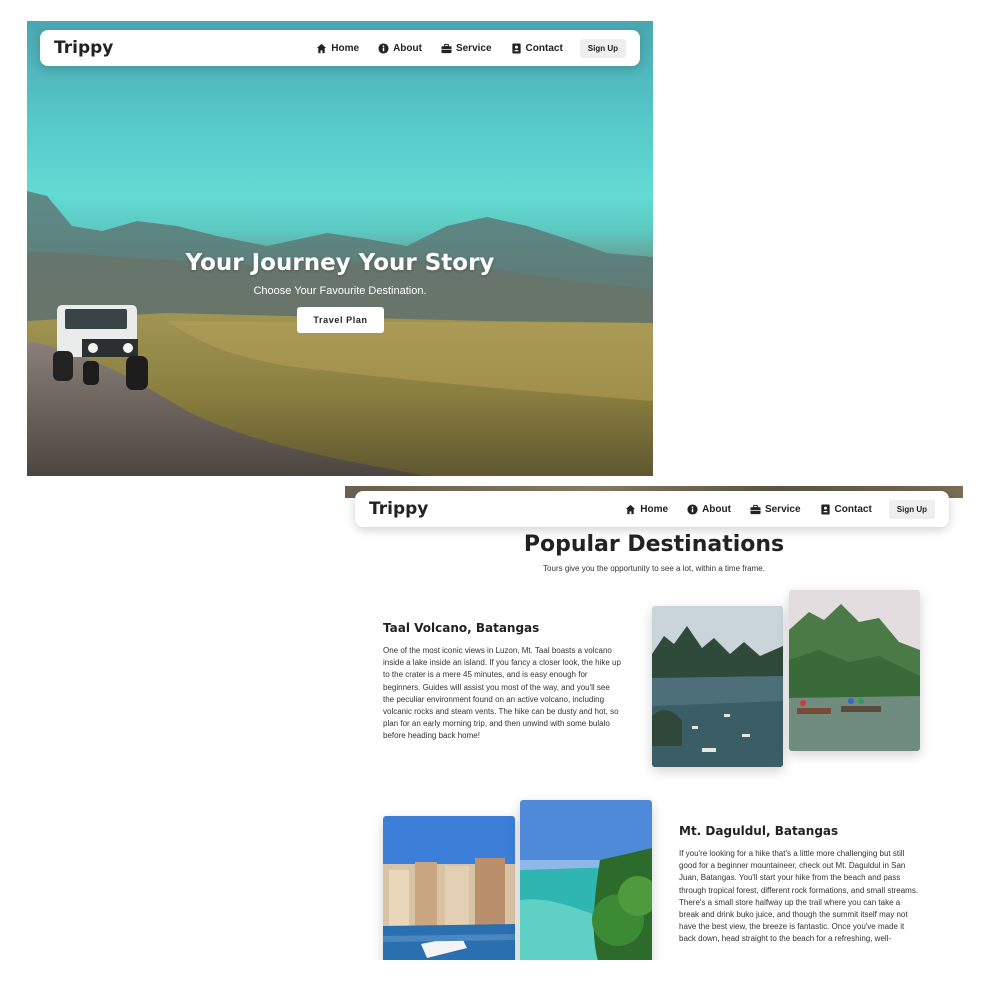 The width and height of the screenshot is (1000, 1000). I want to click on destination-title: Taal Volcano, Batangas, so click(461, 628).